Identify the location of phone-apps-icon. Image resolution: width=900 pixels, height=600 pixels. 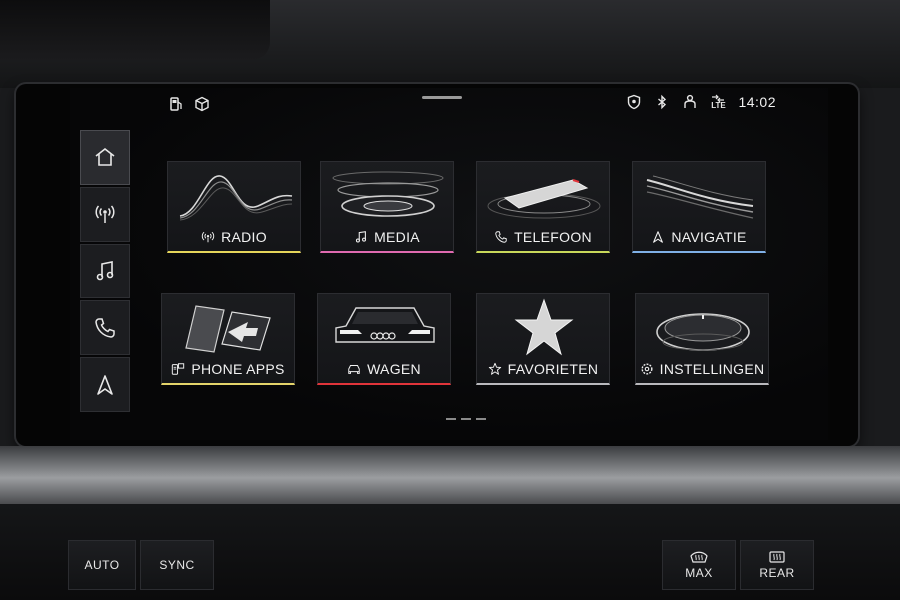
(178, 369).